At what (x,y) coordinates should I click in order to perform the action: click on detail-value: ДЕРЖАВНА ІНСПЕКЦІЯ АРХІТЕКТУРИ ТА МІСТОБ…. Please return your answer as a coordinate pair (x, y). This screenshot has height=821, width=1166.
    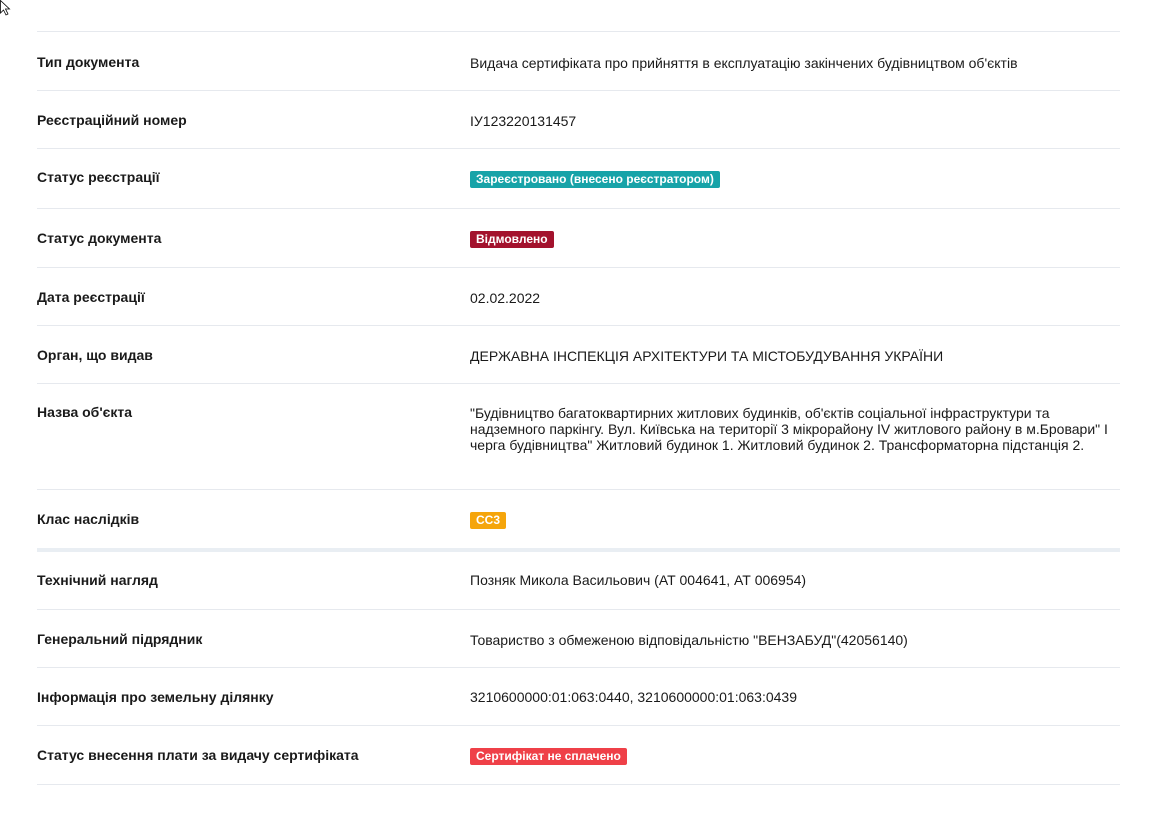
    Looking at the image, I should click on (707, 356).